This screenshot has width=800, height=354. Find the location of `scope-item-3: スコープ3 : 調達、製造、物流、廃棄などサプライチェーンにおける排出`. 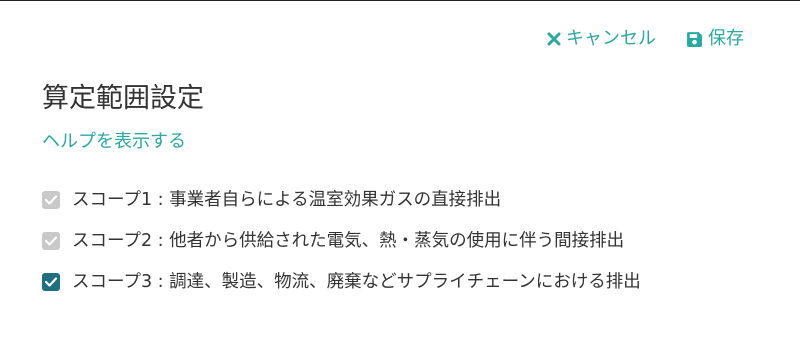

scope-item-3: スコープ3 : 調達、製造、物流、廃棄などサプライチェーンにおける排出 is located at coordinates (341, 281).